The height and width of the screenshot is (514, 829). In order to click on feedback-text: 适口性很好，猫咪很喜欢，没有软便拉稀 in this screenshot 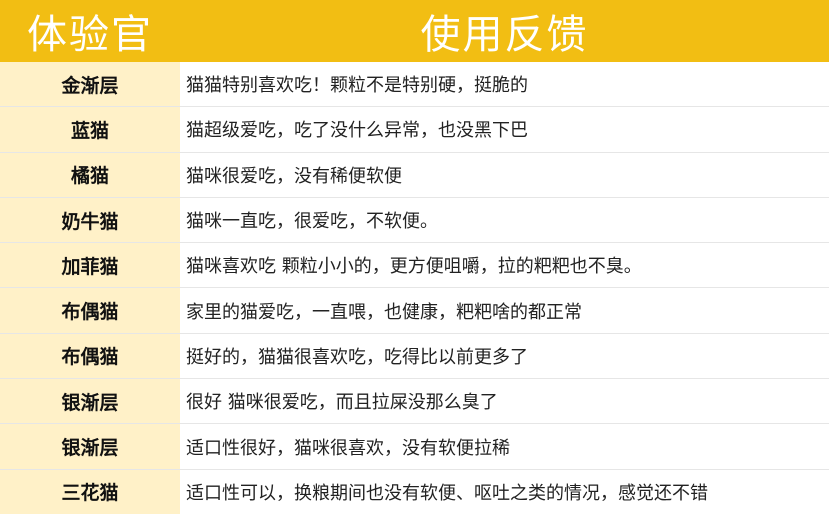, I will do `click(348, 448)`.